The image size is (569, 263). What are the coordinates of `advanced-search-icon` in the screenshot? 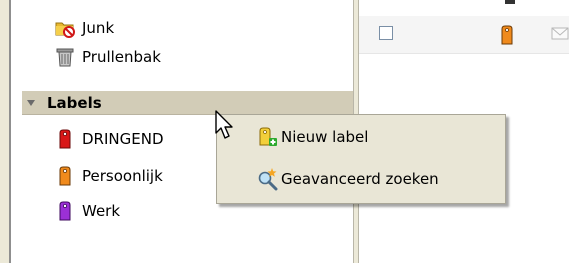 It's located at (267, 179).